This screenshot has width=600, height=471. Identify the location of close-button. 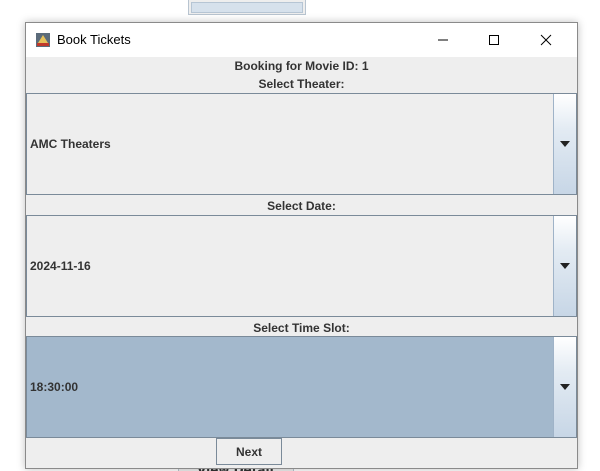
(546, 40).